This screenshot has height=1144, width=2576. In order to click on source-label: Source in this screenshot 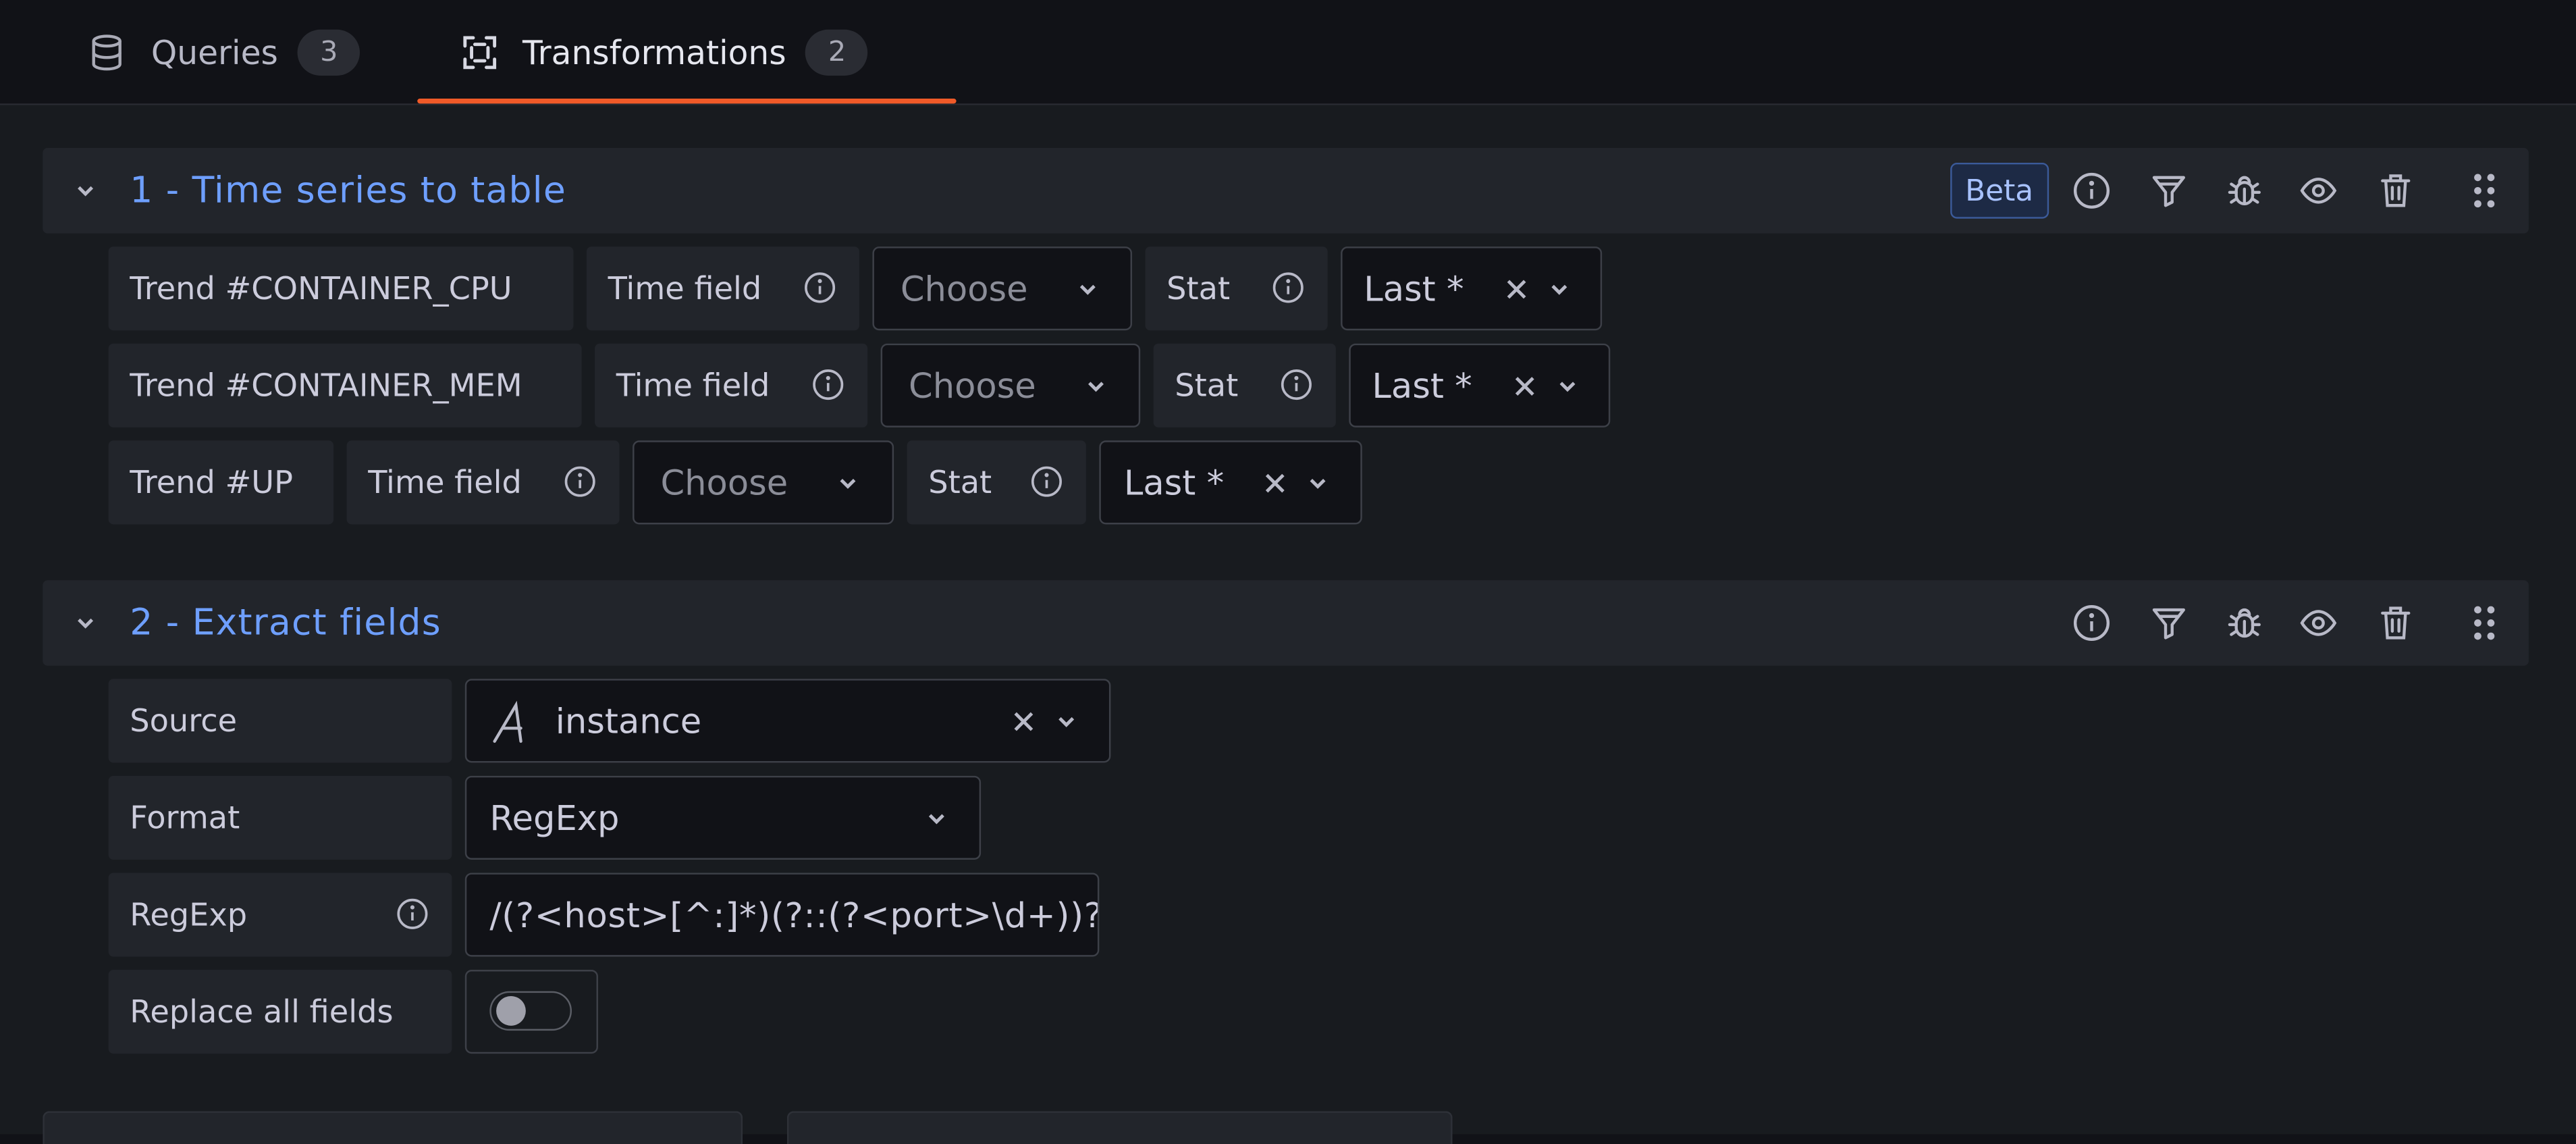, I will do `click(280, 721)`.